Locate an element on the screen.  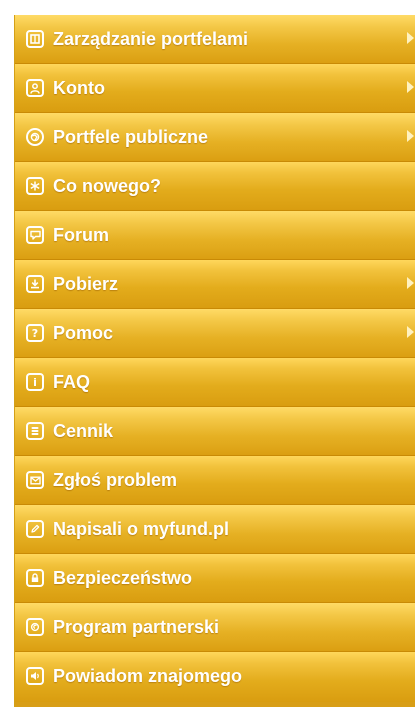
menu-item-label: Program partnerski is located at coordinates (136, 627).